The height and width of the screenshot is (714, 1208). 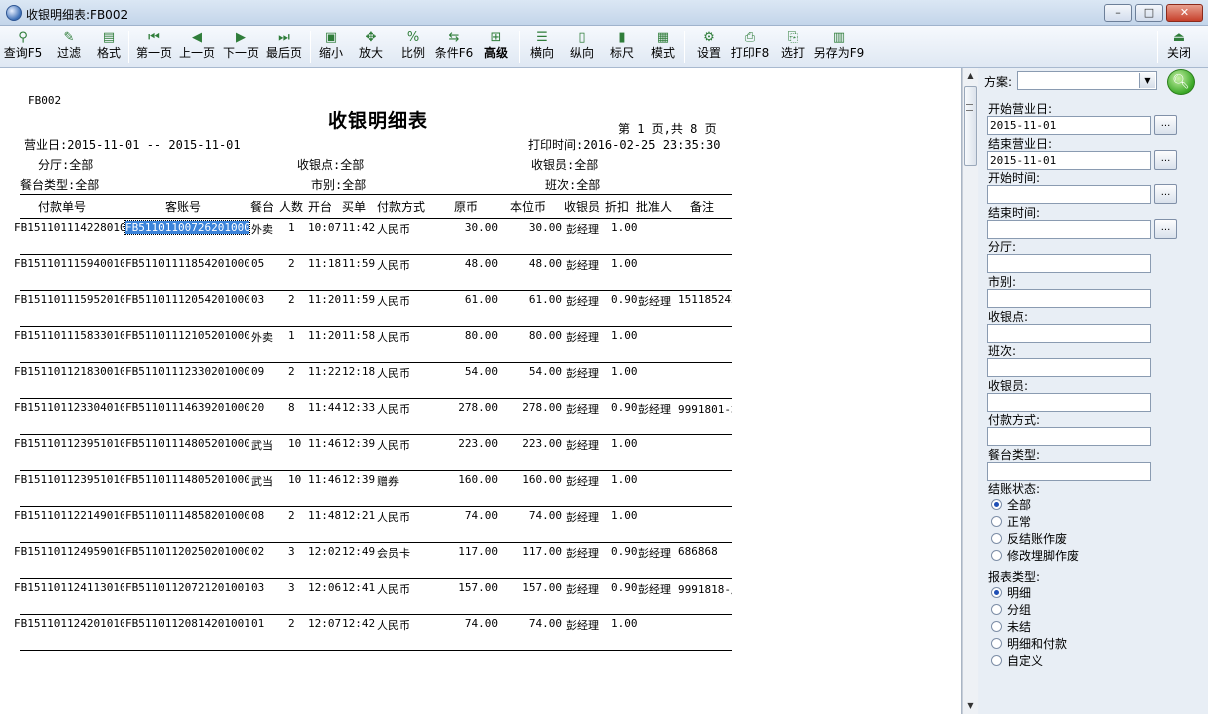 I want to click on table-cell: 12:49, so click(x=359, y=551).